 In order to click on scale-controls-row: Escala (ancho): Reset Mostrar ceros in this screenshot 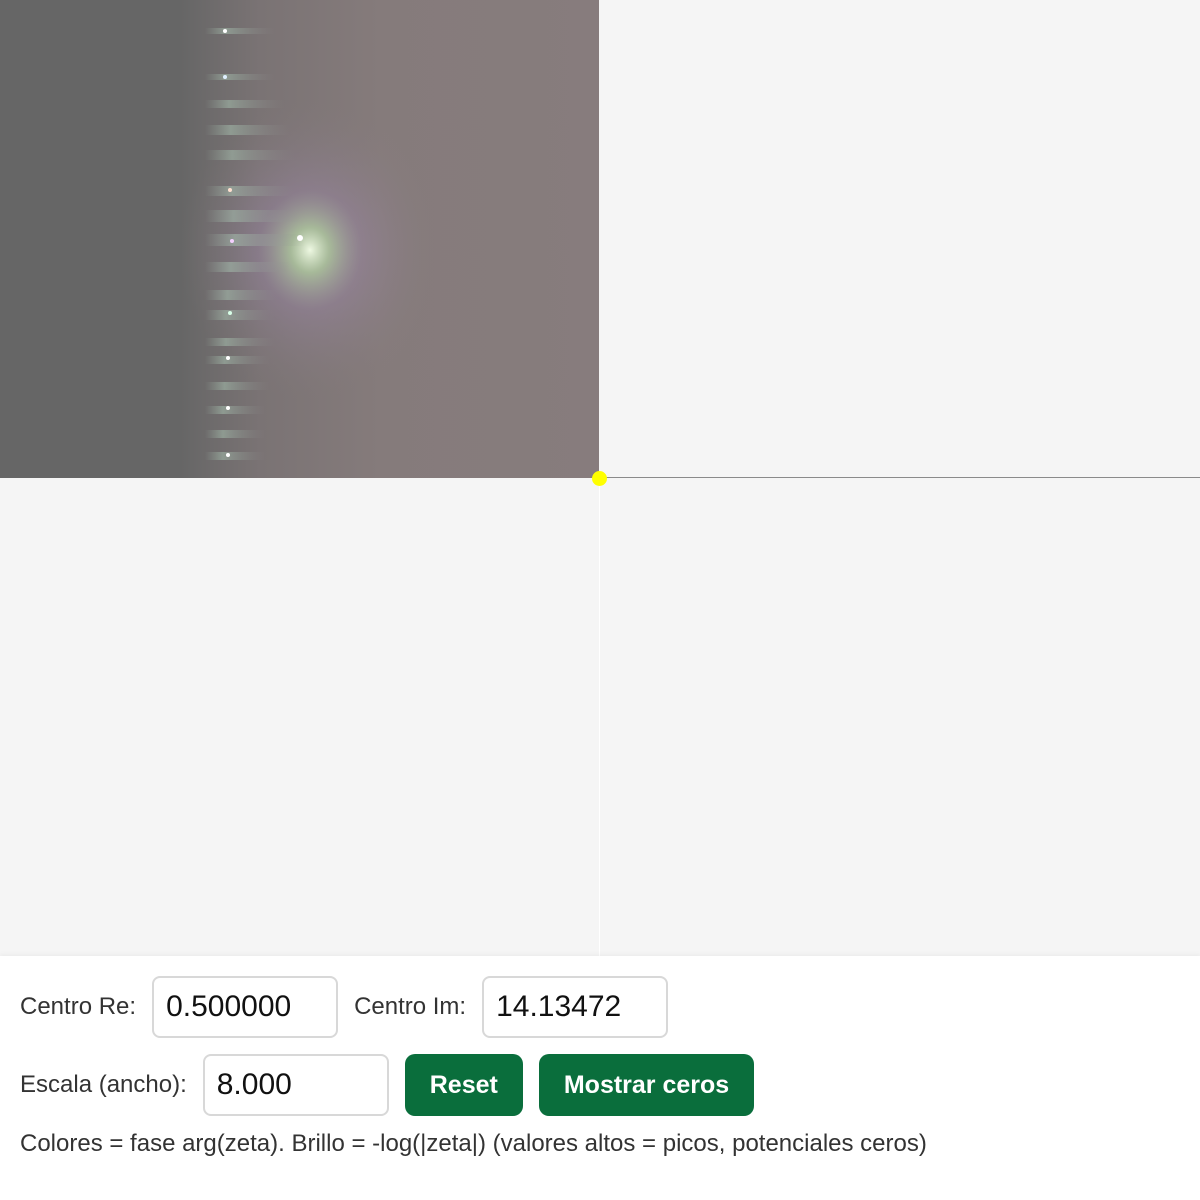, I will do `click(395, 1085)`.